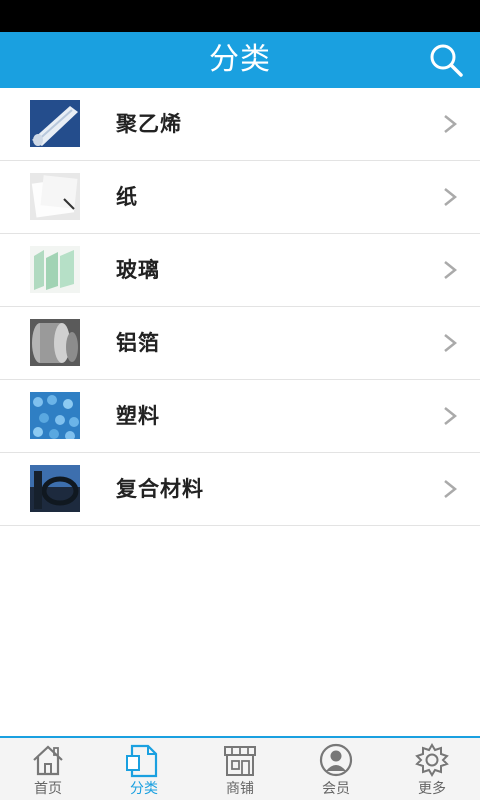 This screenshot has width=480, height=800. I want to click on category-row-aluminum-foil: 铝箔, so click(240, 343).